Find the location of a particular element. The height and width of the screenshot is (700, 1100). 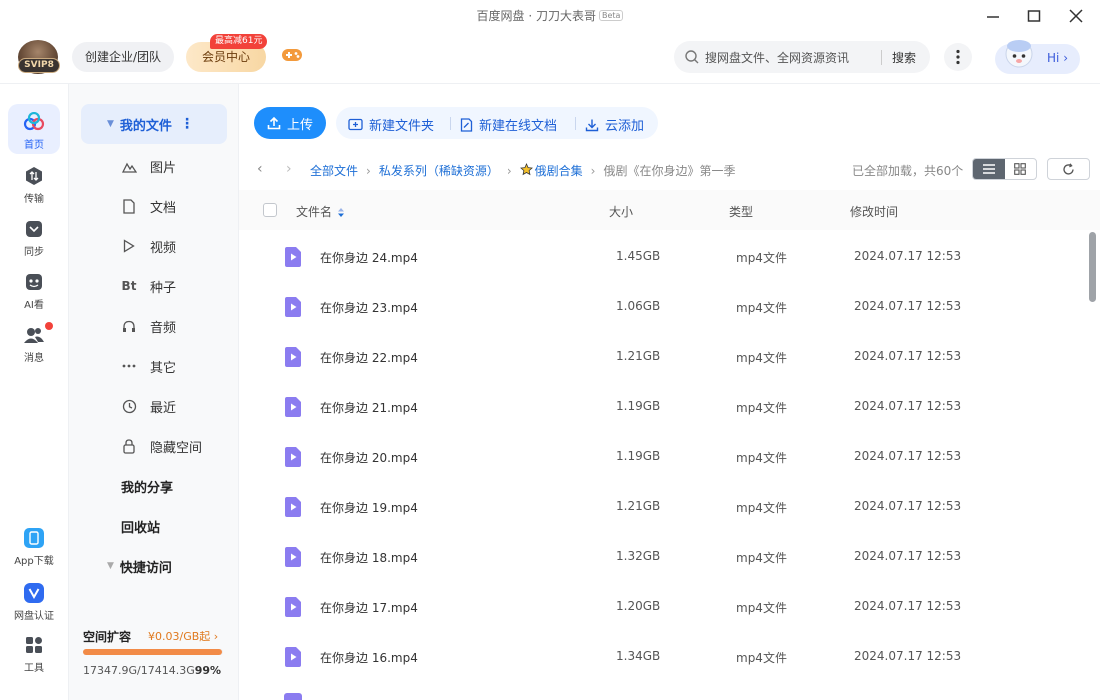

search-button: 搜索 is located at coordinates (904, 57).